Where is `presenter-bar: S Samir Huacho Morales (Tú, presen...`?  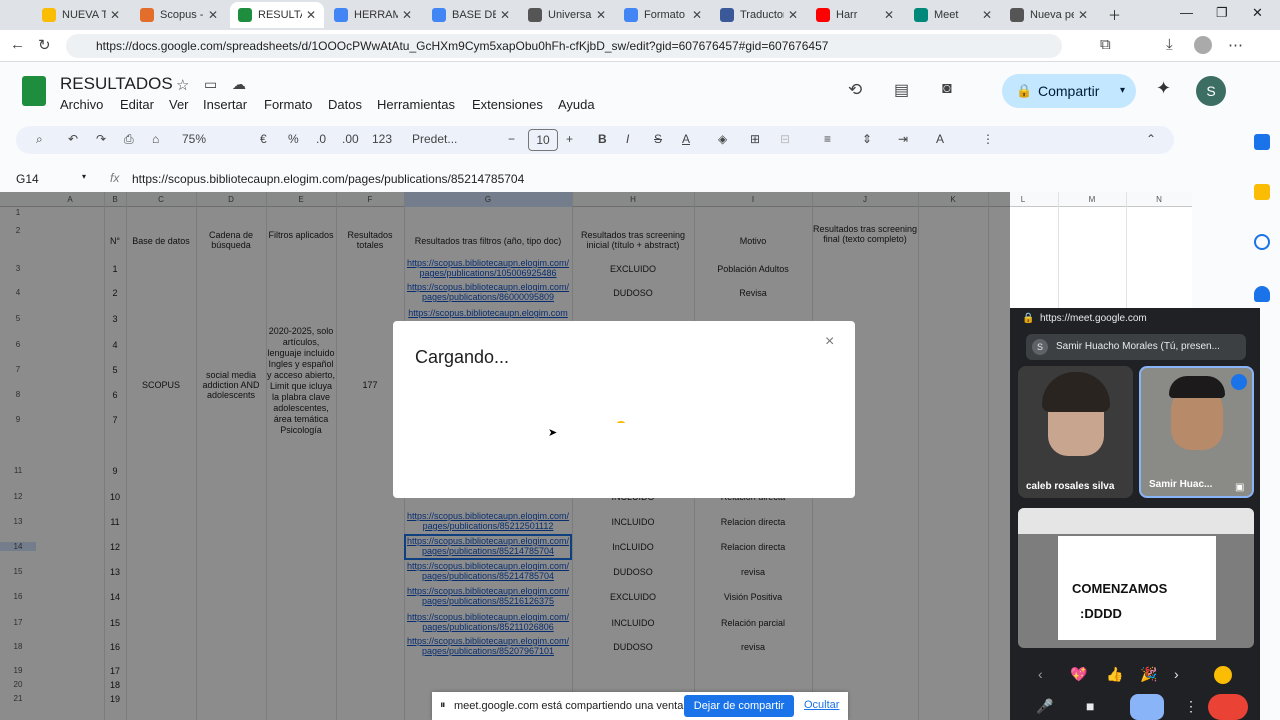
presenter-bar: S Samir Huacho Morales (Tú, presen... is located at coordinates (1136, 347).